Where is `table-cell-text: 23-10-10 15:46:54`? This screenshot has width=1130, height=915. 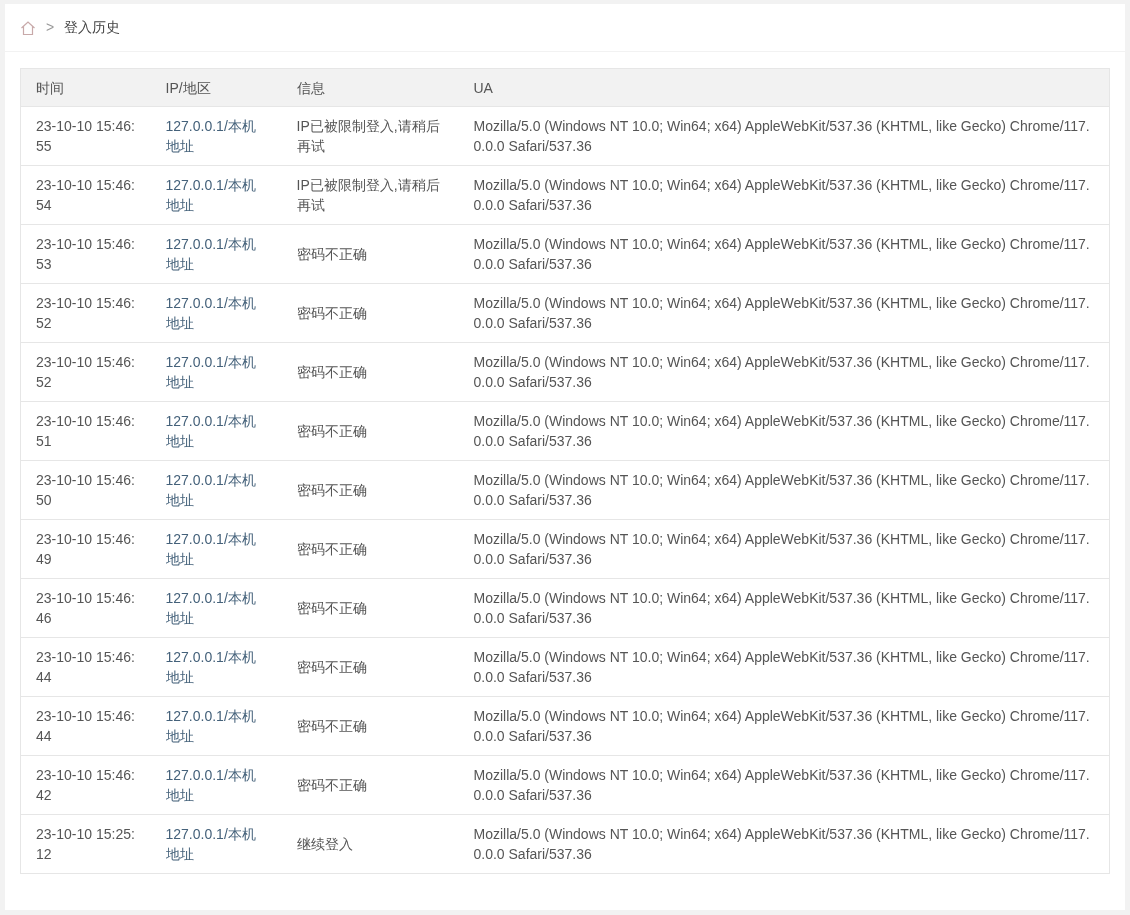 table-cell-text: 23-10-10 15:46:54 is located at coordinates (86, 195).